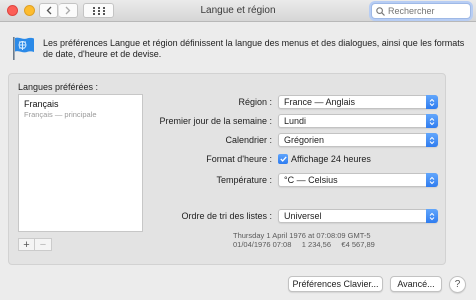 The height and width of the screenshot is (300, 476). What do you see at coordinates (23, 48) in the screenshot?
I see `flag-icon` at bounding box center [23, 48].